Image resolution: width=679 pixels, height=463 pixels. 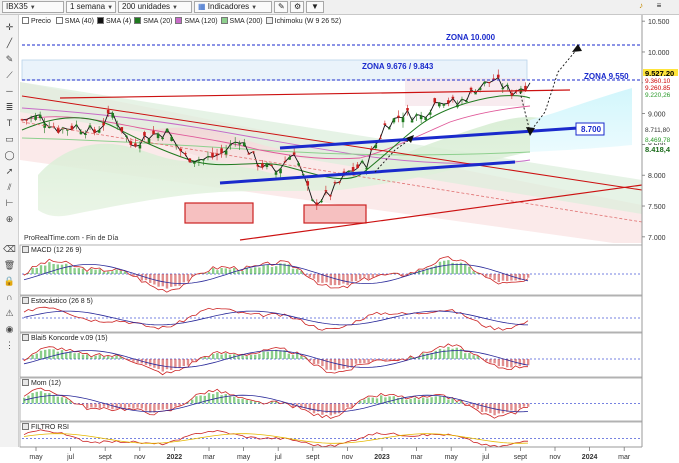 What do you see at coordinates (52, 250) in the screenshot?
I see `macd-panel-title: MACD (12 26 9)` at bounding box center [52, 250].